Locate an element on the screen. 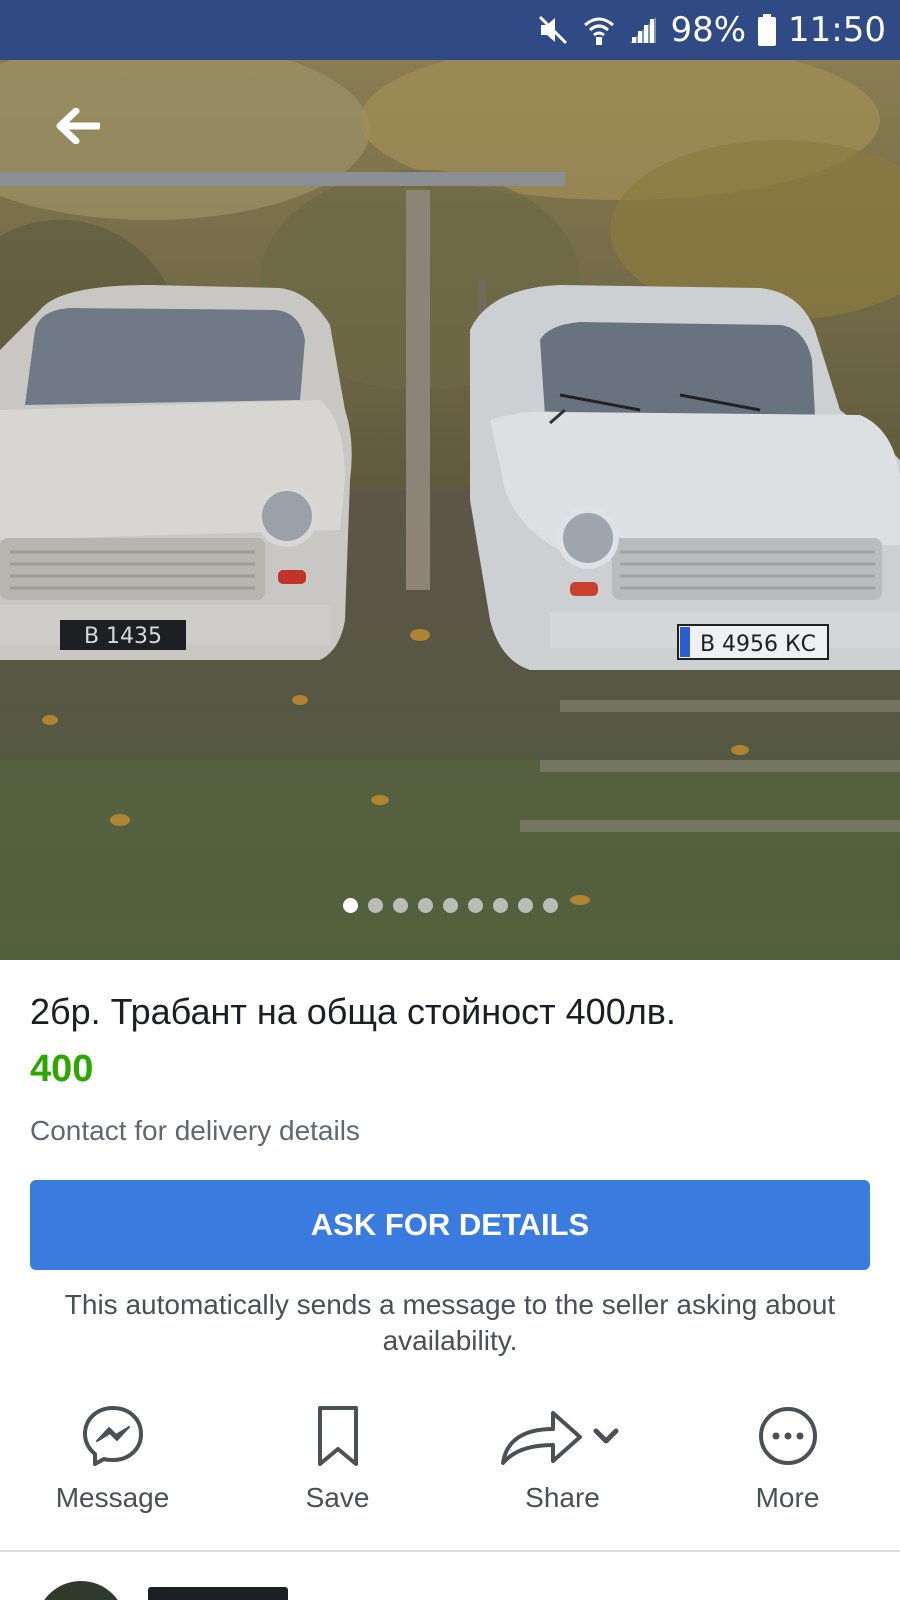 Image resolution: width=900 pixels, height=1600 pixels. seller-name is located at coordinates (218, 1593).